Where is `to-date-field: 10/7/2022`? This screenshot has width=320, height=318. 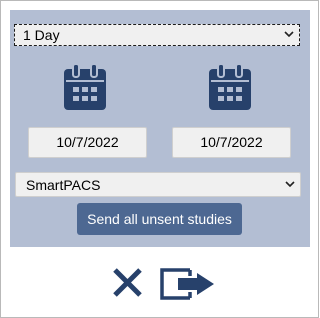 to-date-field: 10/7/2022 is located at coordinates (231, 142).